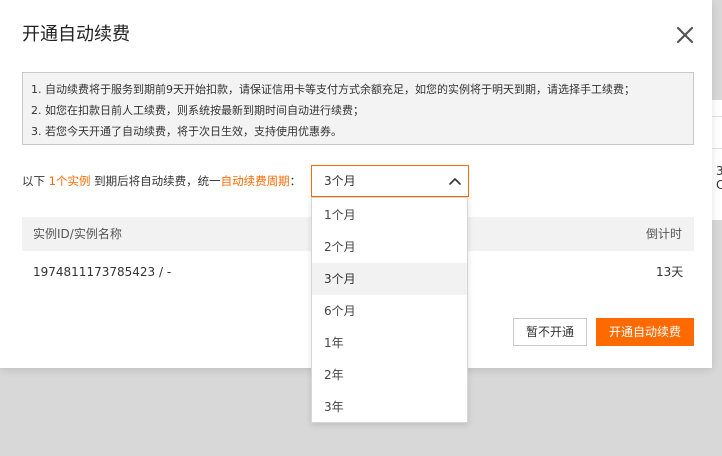  I want to click on background-text: C, so click(719, 185).